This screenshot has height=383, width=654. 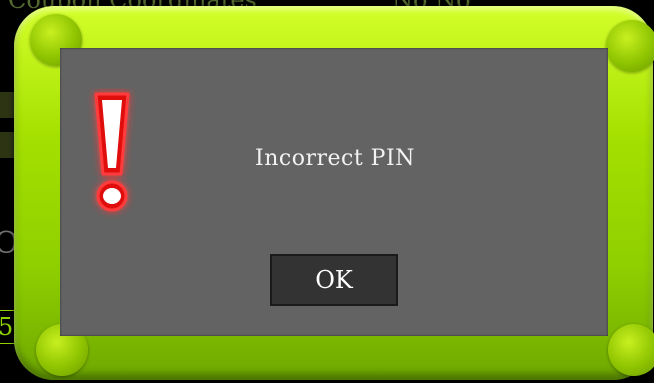 What do you see at coordinates (112, 153) in the screenshot?
I see `exclamation-alert-icon` at bounding box center [112, 153].